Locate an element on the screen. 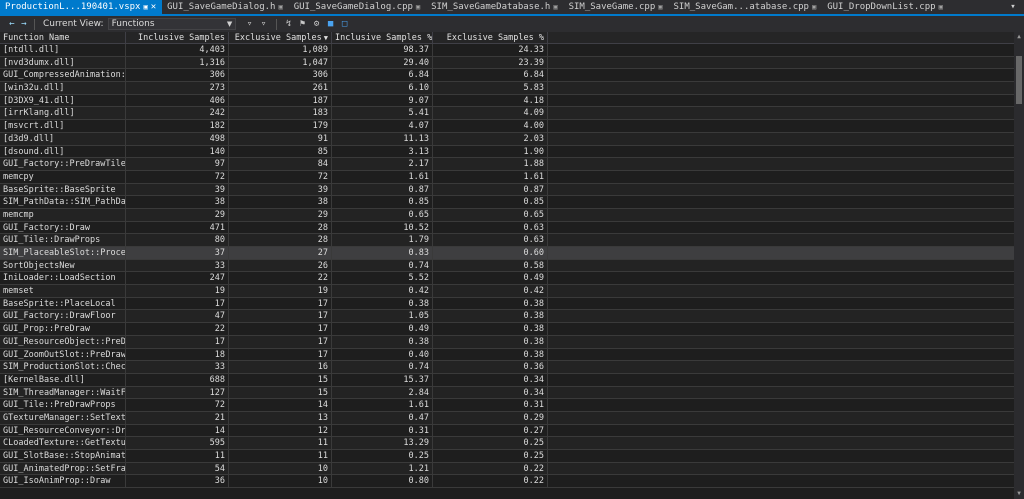 The width and height of the screenshot is (1024, 499). close-icon: ✕ is located at coordinates (153, 7).